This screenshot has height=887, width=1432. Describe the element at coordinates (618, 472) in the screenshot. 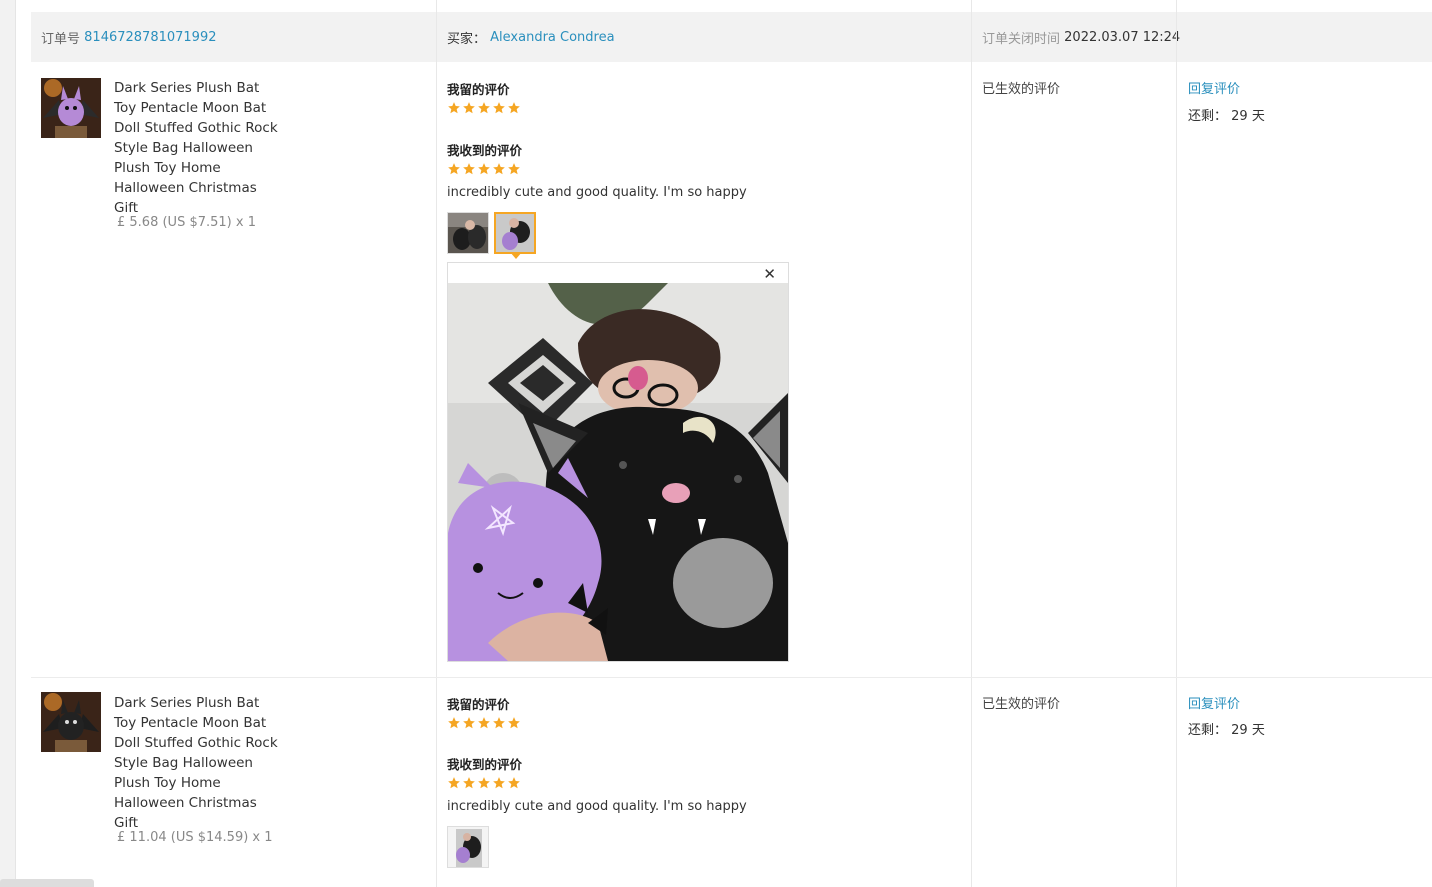

I see `review-photo-large` at that location.